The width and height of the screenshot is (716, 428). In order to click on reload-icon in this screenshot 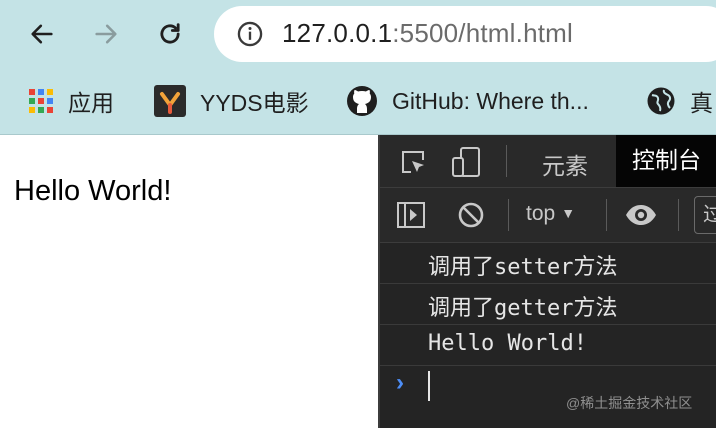, I will do `click(170, 33)`.